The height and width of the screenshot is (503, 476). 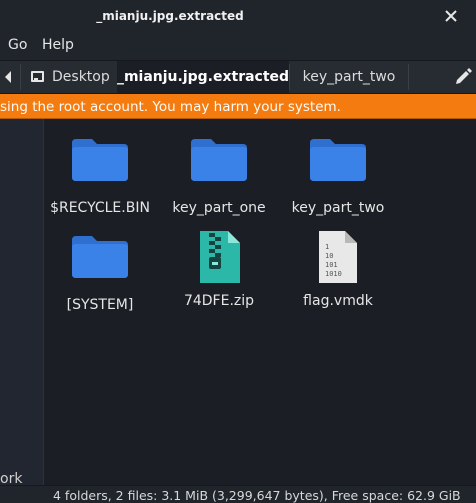 I want to click on tab-label: Desktop, so click(x=81, y=77).